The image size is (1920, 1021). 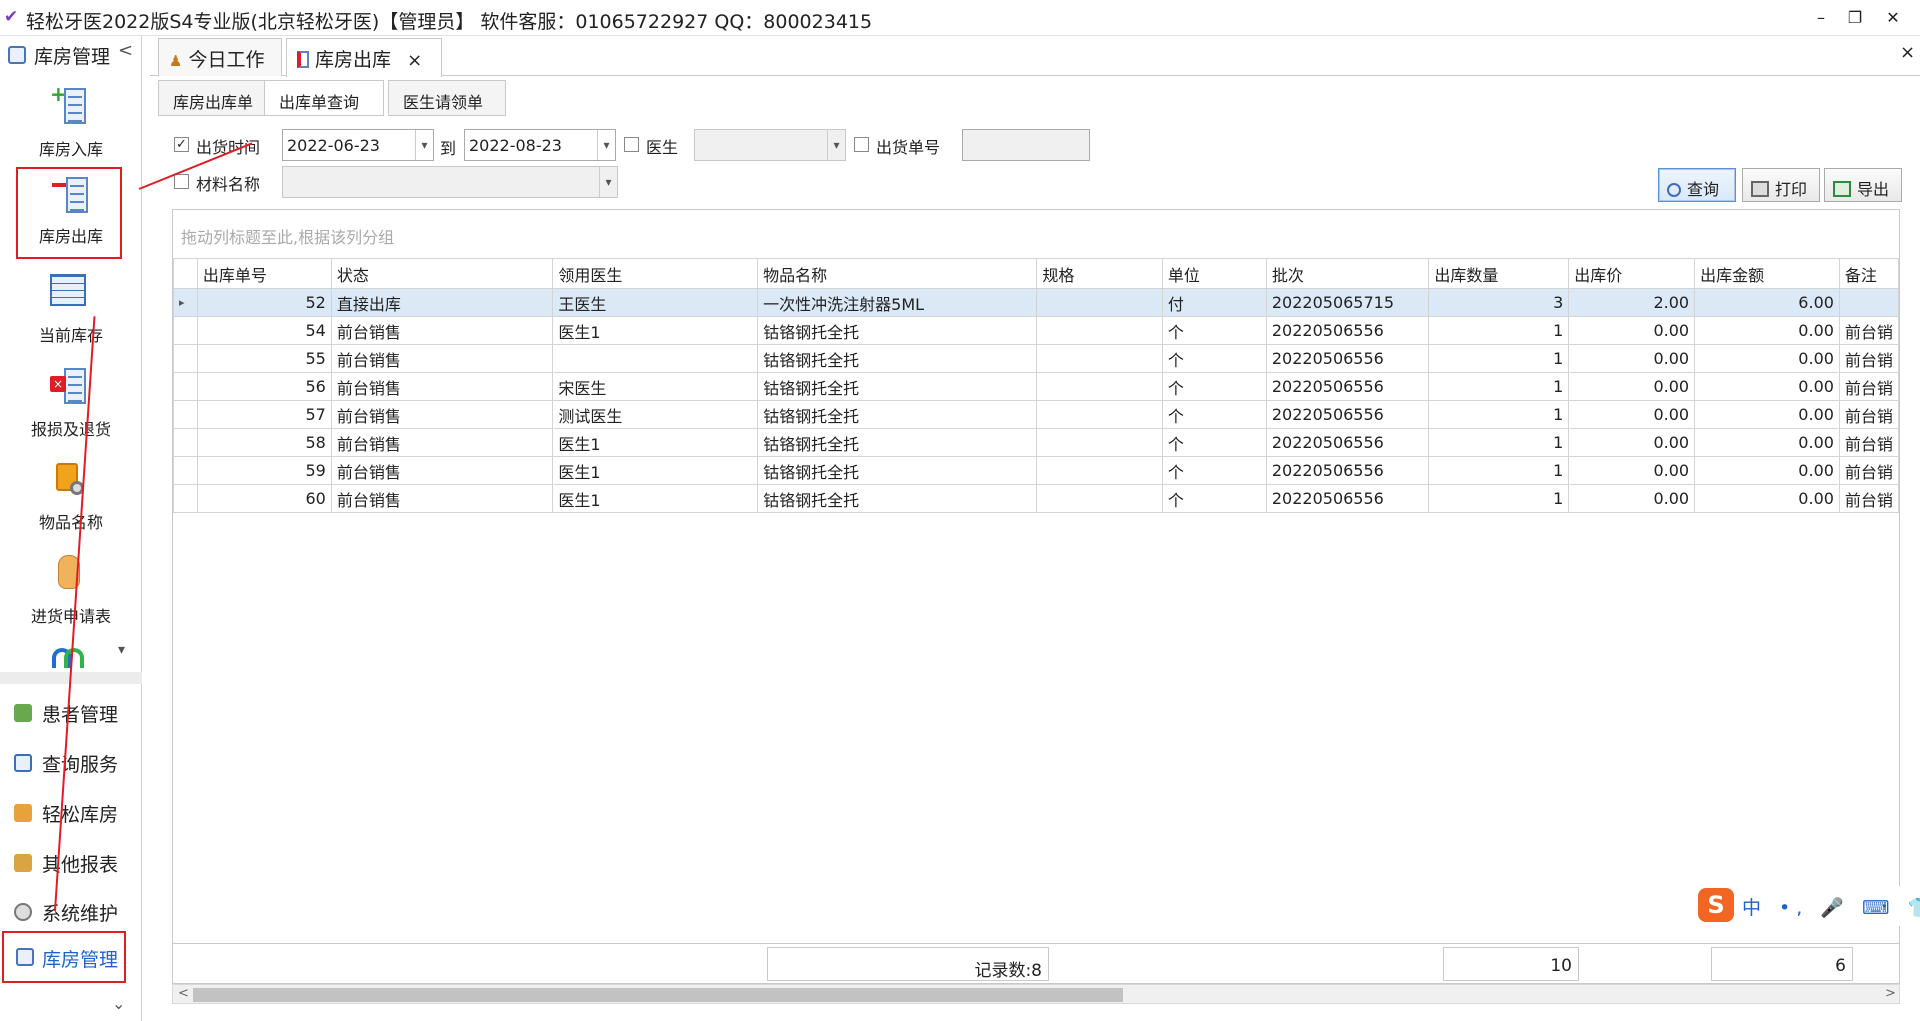 I want to click on doctor-select: ▾, so click(x=770, y=145).